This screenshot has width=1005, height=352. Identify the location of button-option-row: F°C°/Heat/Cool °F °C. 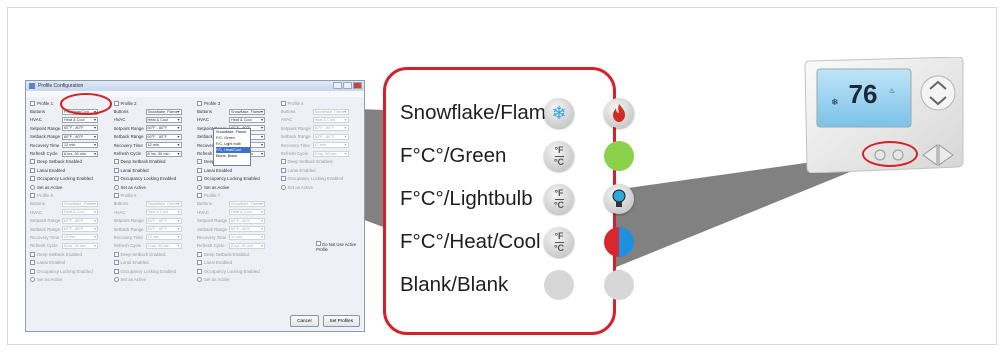
(510, 242).